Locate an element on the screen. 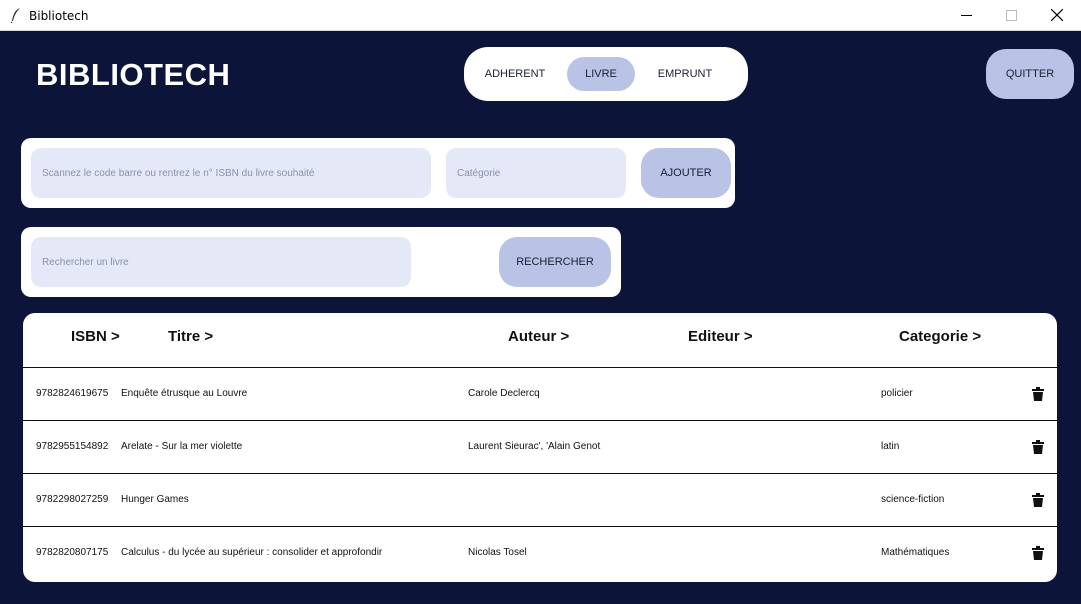 The width and height of the screenshot is (1081, 604). nav-tab-livre: LIVRE is located at coordinates (601, 74).